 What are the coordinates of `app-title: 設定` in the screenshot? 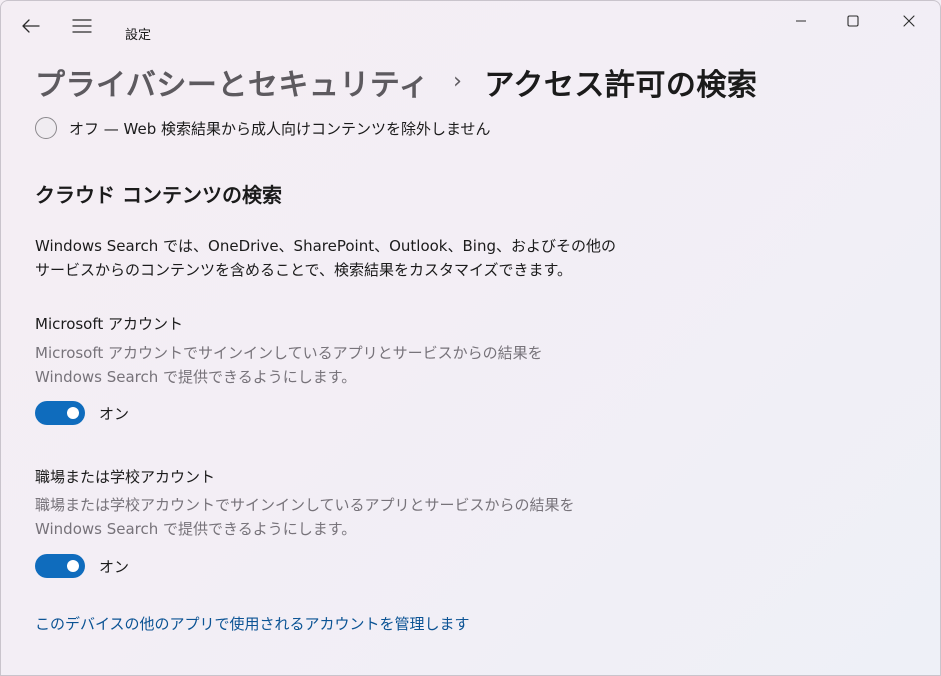 It's located at (138, 35).